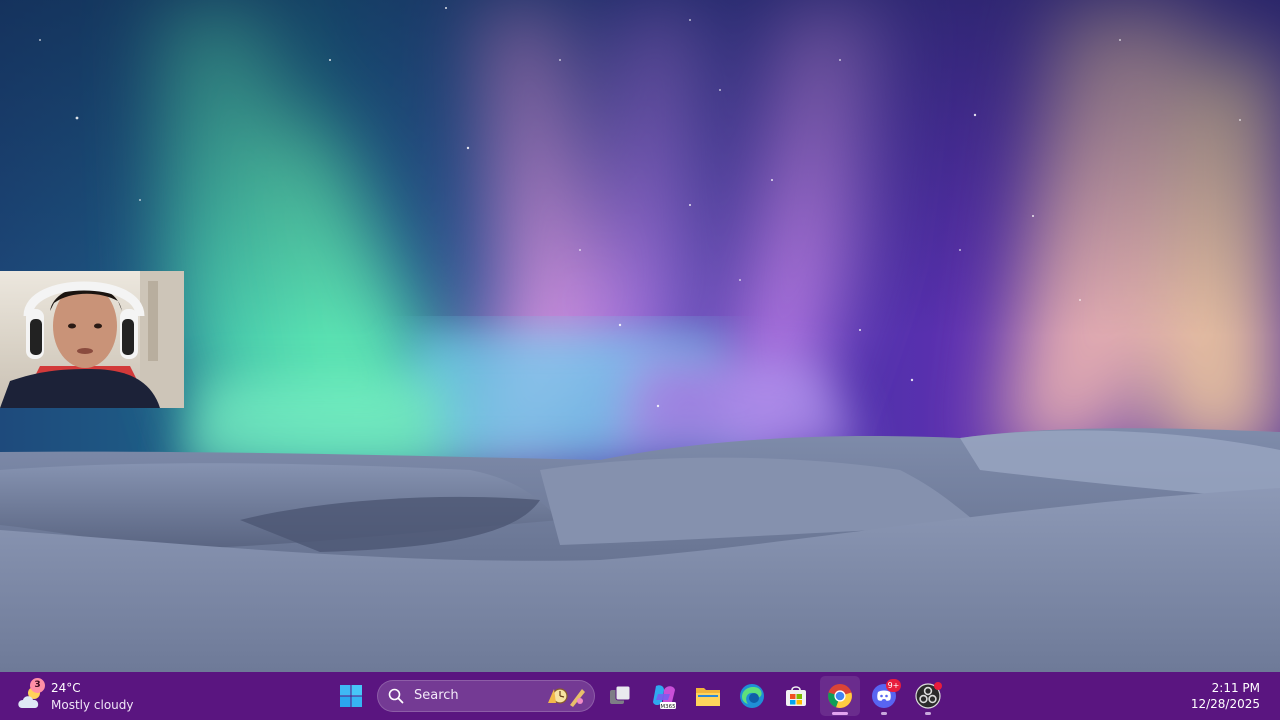 The width and height of the screenshot is (1280, 720). What do you see at coordinates (893, 685) in the screenshot?
I see `discord-notification-badge: 9+` at bounding box center [893, 685].